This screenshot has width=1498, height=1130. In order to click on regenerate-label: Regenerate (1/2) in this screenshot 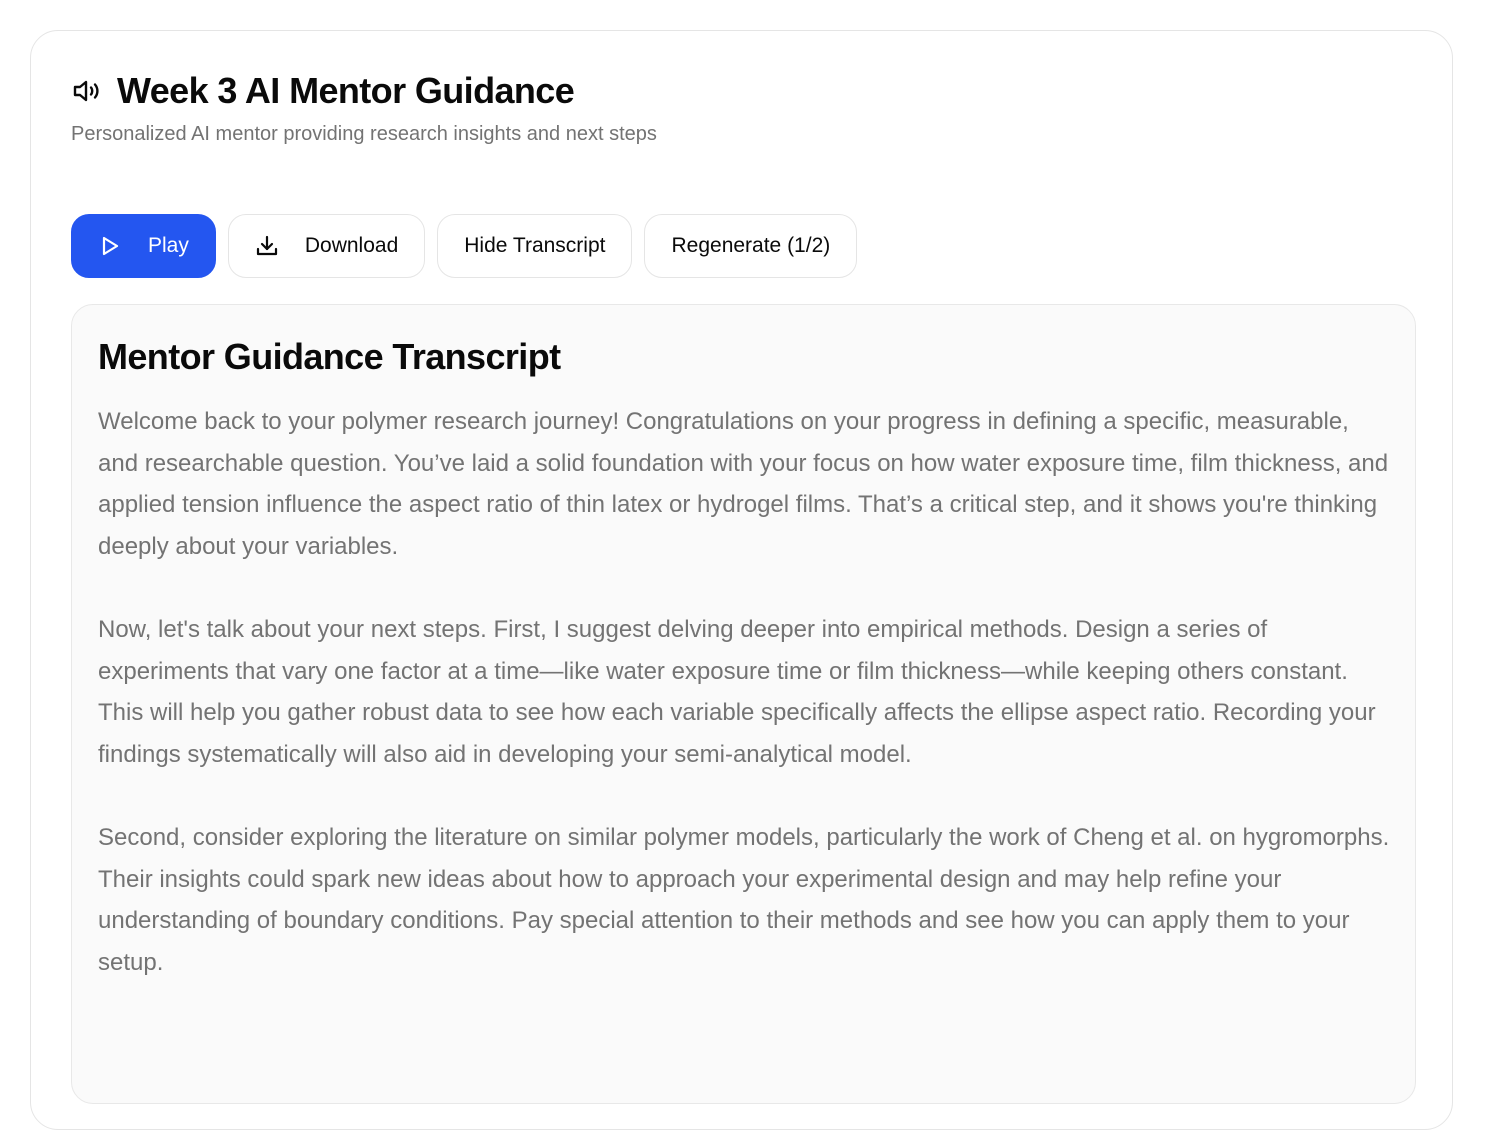, I will do `click(751, 245)`.